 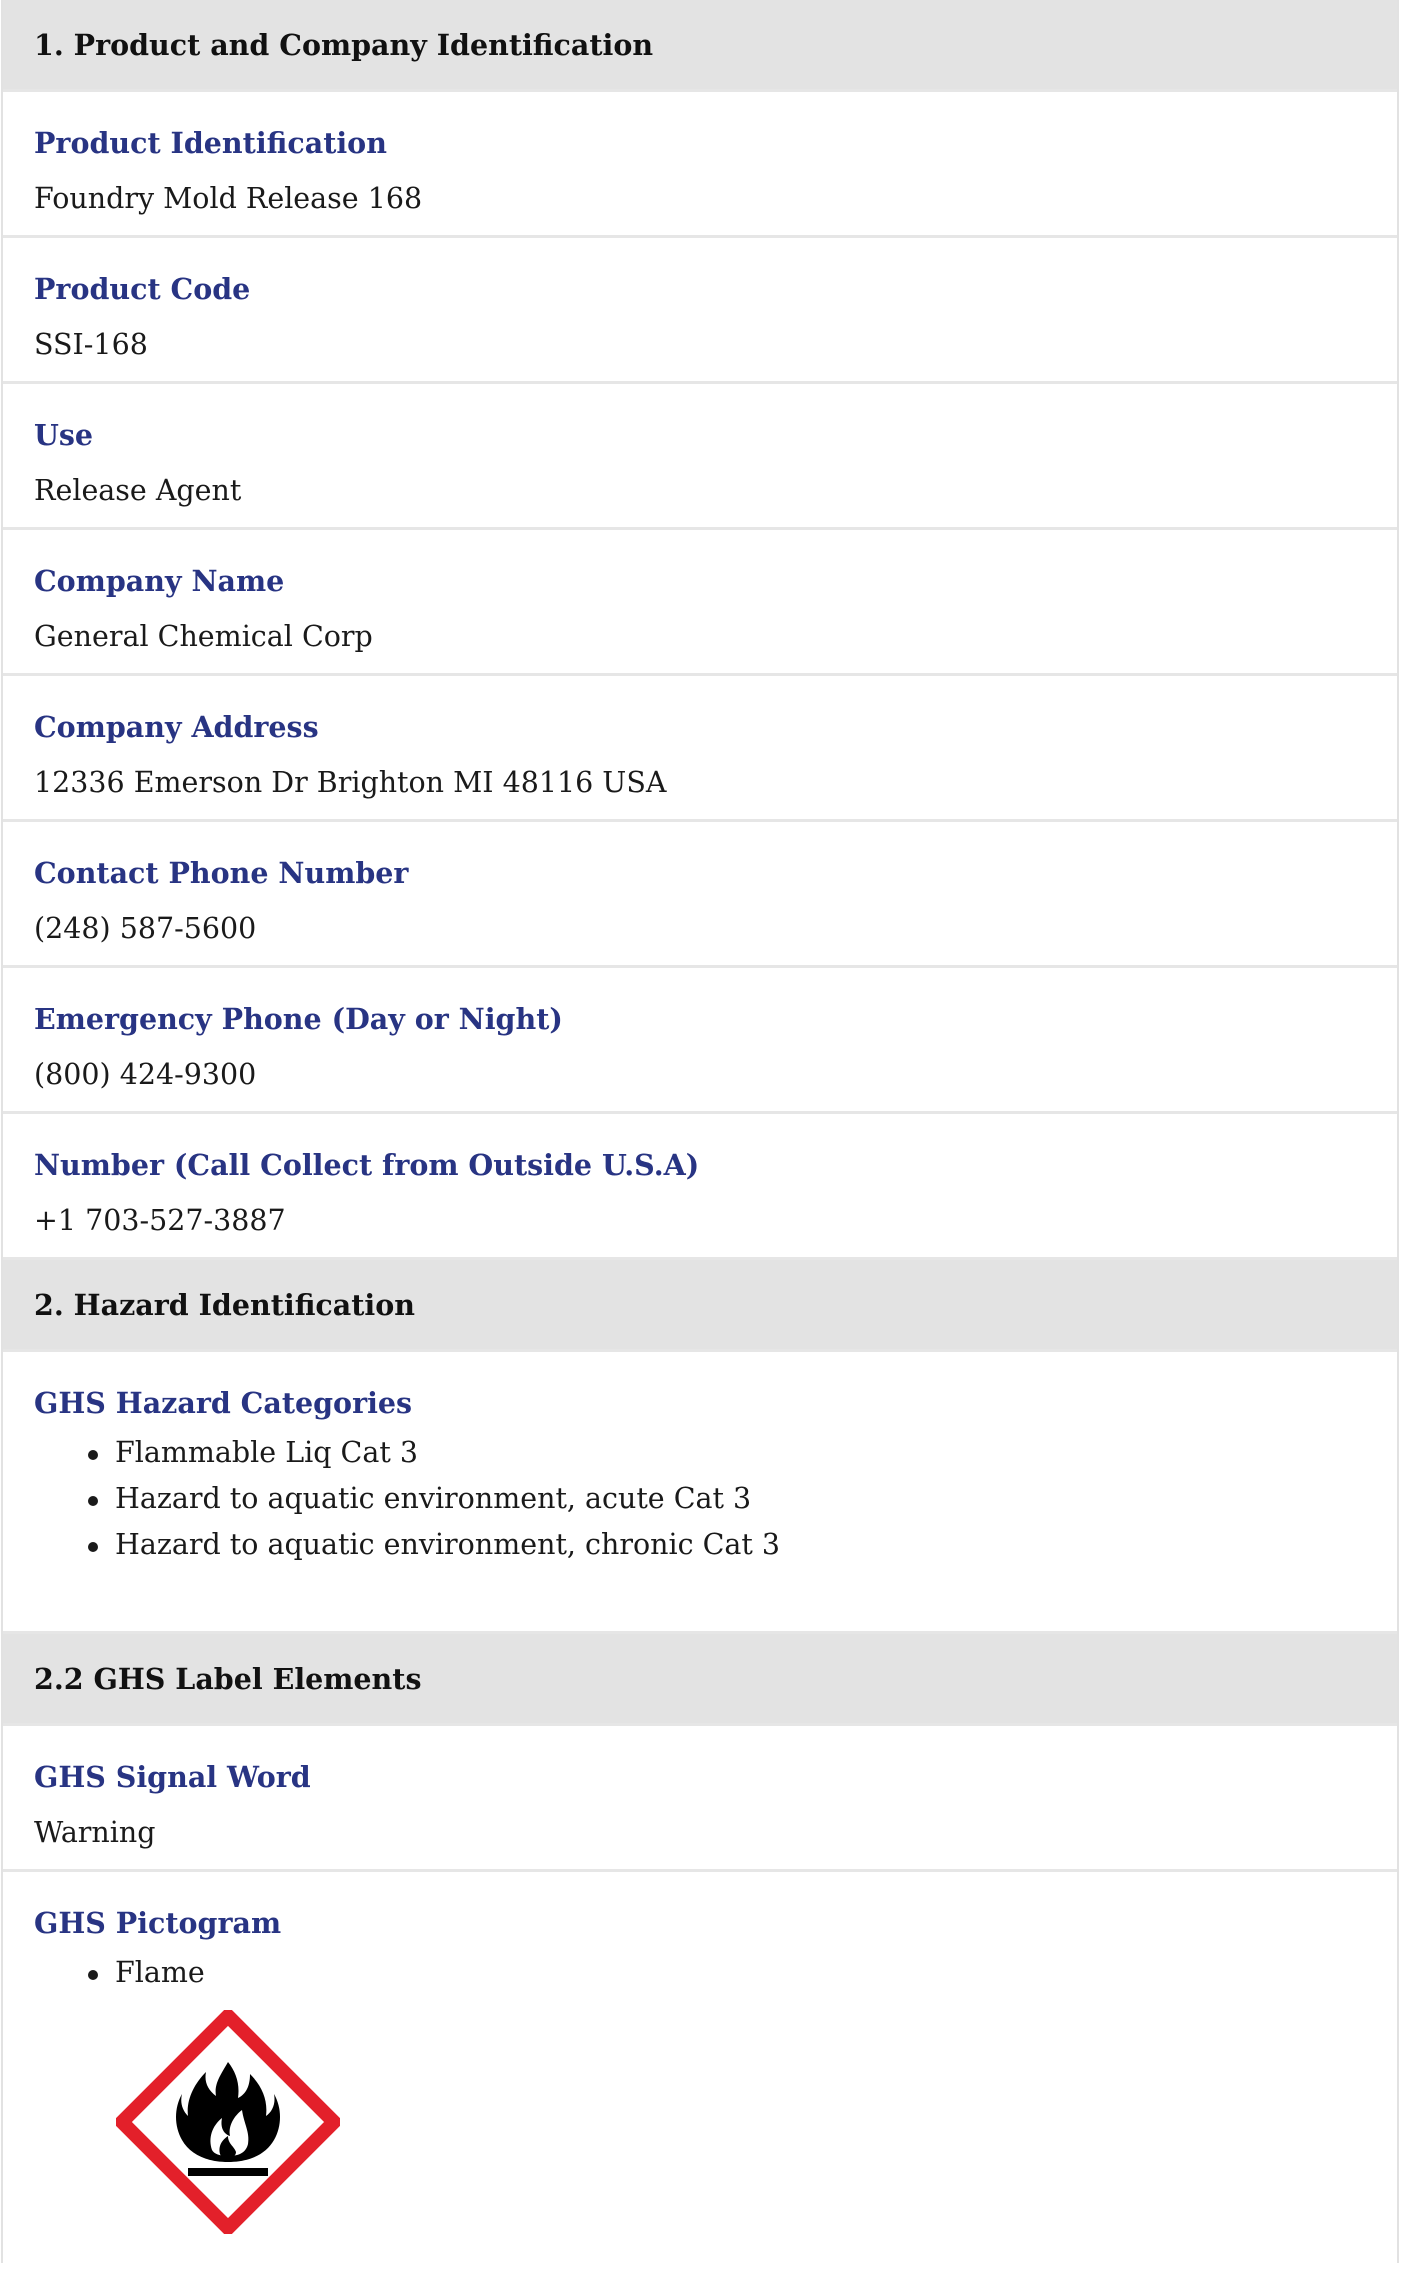 What do you see at coordinates (158, 1923) in the screenshot?
I see `field-label: GHS Pictogram` at bounding box center [158, 1923].